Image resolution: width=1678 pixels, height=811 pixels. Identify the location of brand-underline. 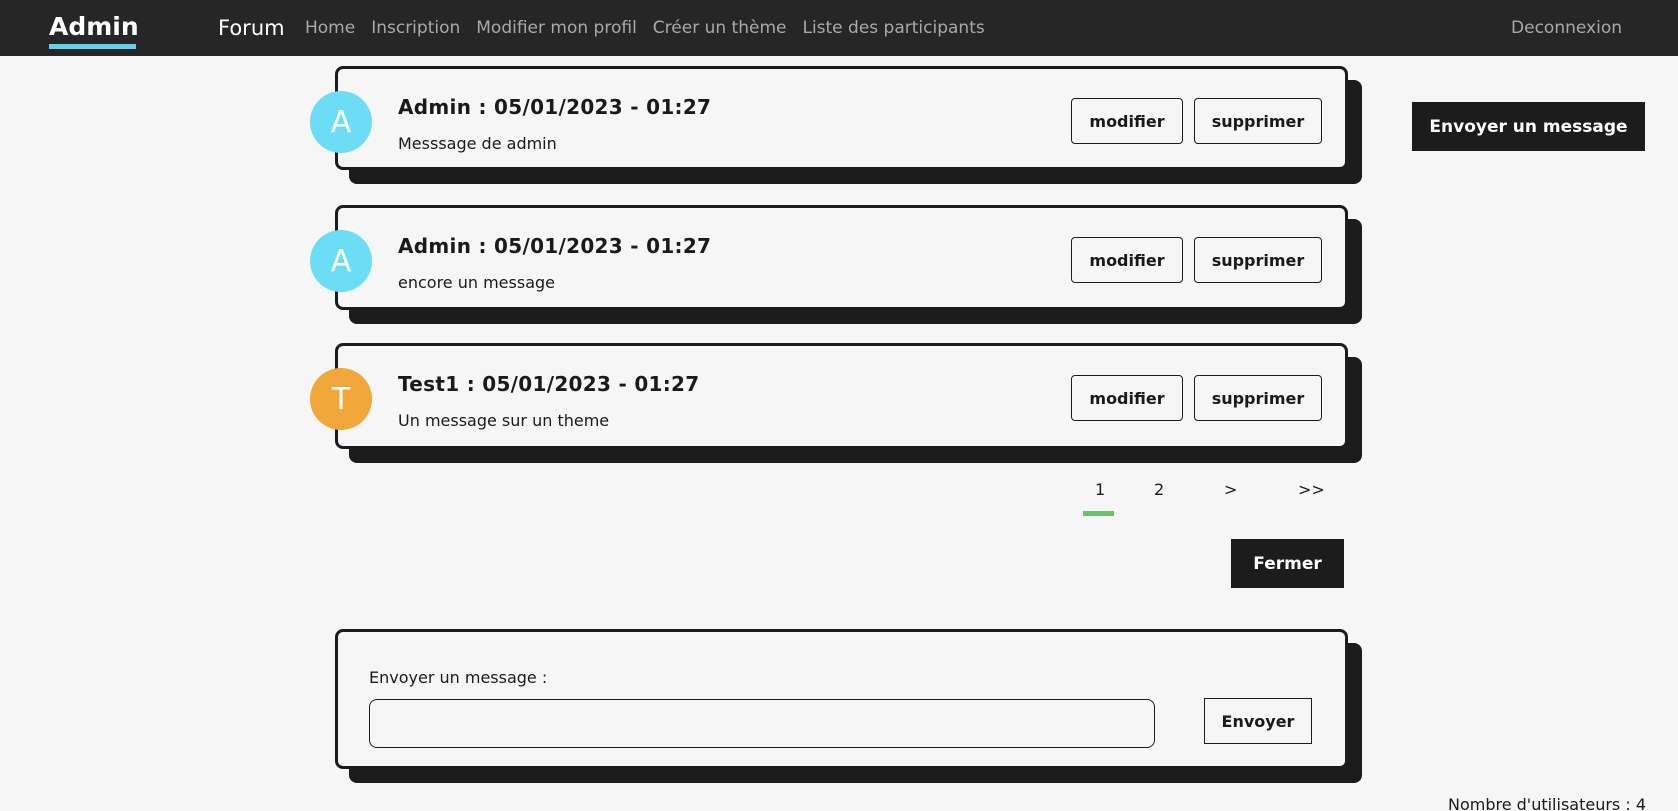
(92, 46).